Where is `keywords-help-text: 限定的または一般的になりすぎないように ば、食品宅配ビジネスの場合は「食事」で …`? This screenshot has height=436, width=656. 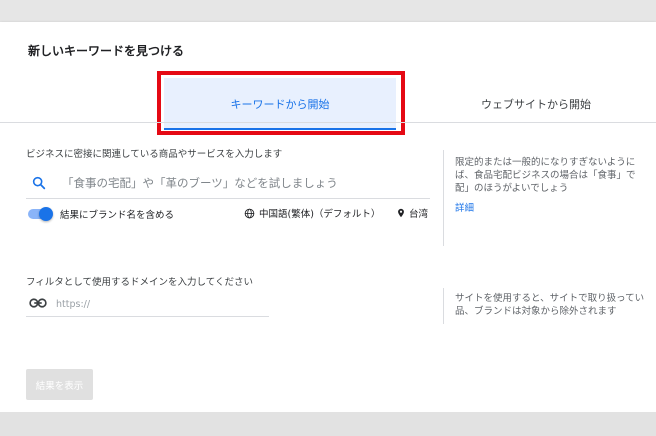
keywords-help-text: 限定的または一般的になりすぎないように ば、食品宅配ビジネスの場合は「食事」で … is located at coordinates (545, 175).